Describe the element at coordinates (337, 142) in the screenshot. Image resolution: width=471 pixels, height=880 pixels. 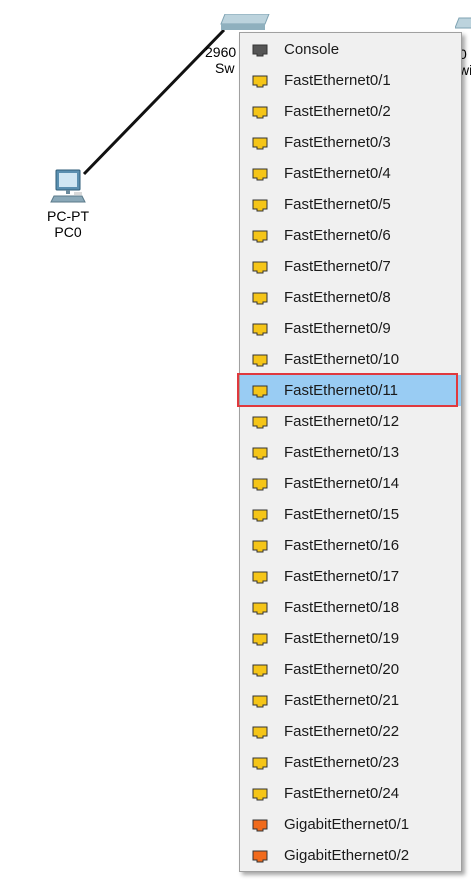
I see `menu-item-label: FastEthernet0/3` at that location.